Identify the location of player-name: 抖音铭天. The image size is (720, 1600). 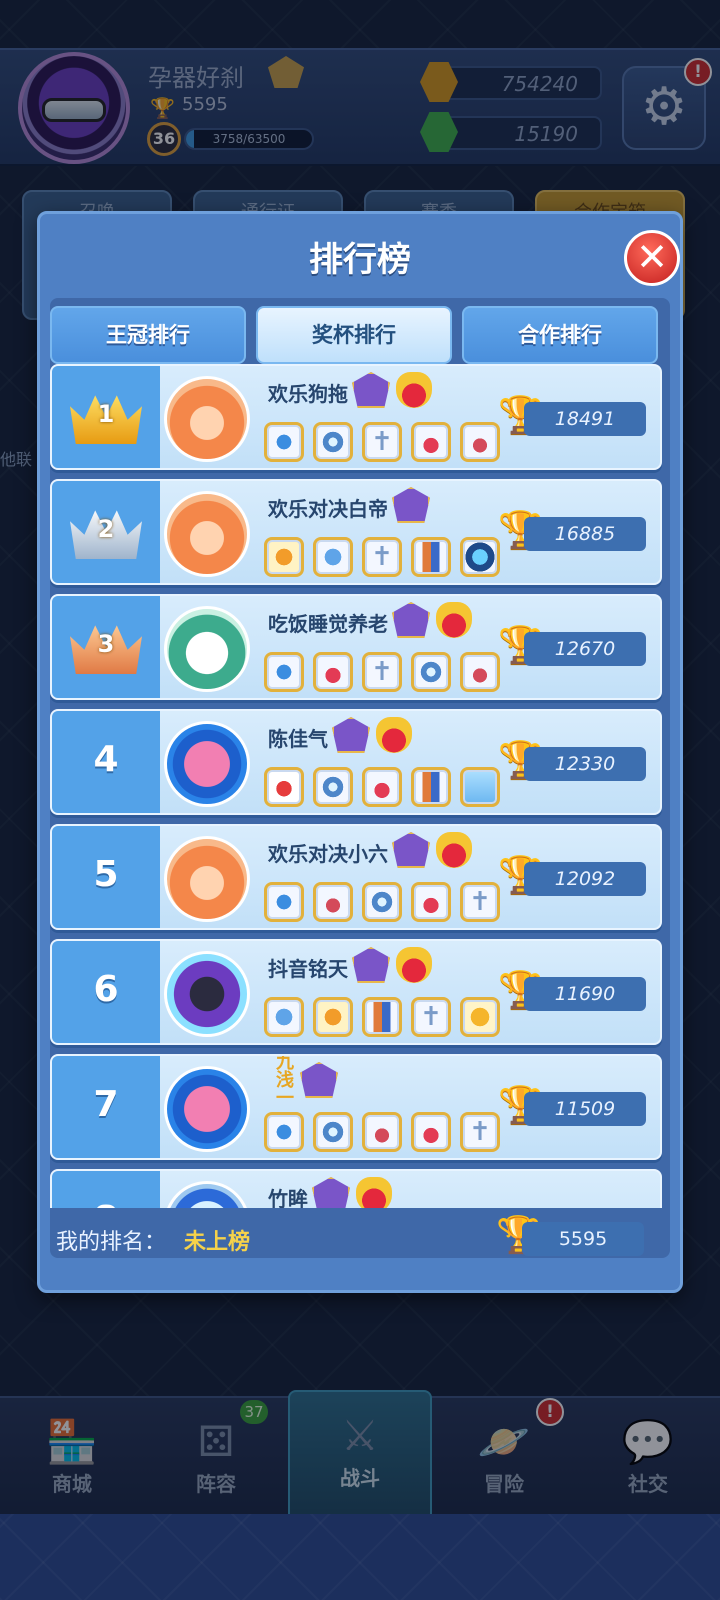
(308, 969).